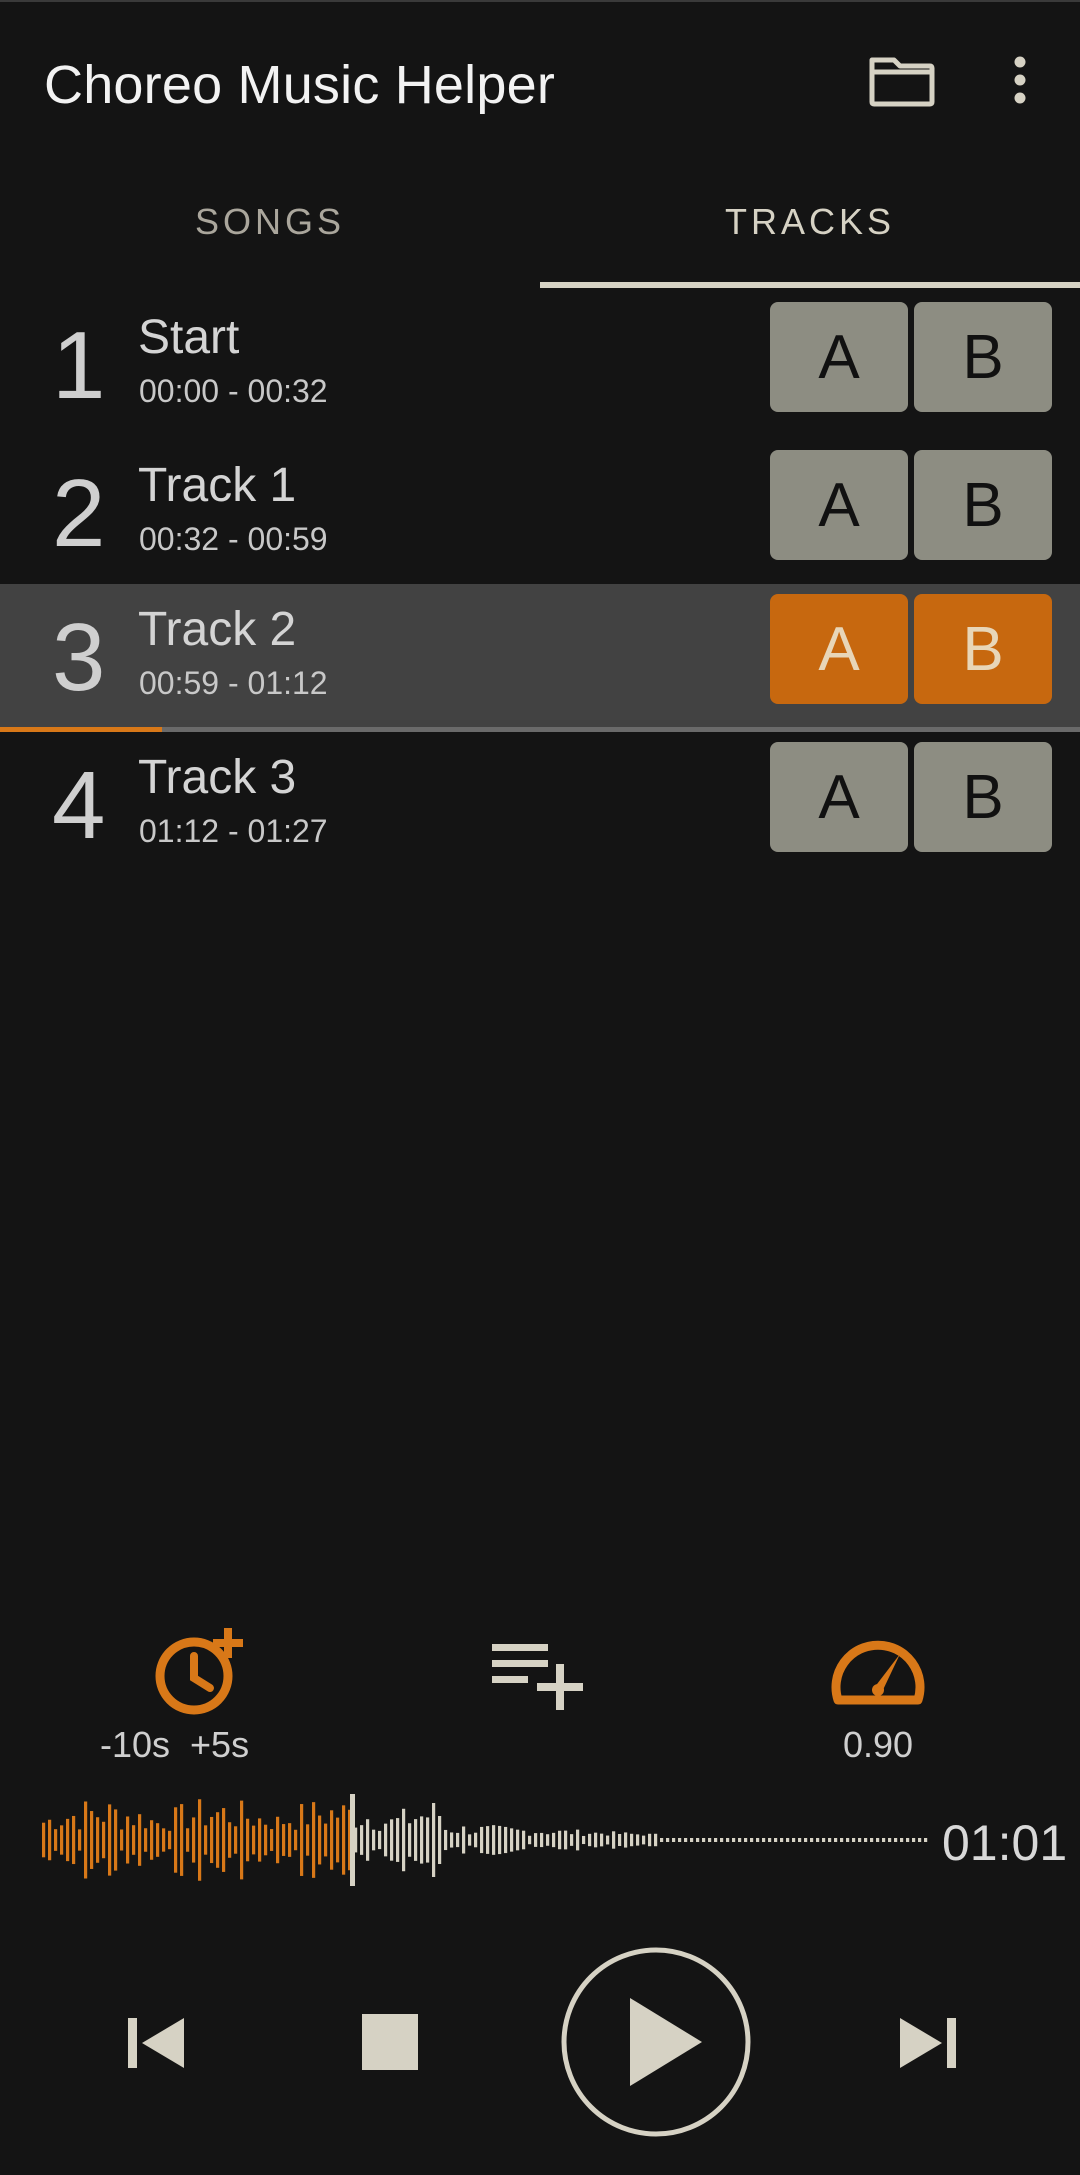 The image size is (1080, 2175). What do you see at coordinates (902, 80) in the screenshot?
I see `folder-icon` at bounding box center [902, 80].